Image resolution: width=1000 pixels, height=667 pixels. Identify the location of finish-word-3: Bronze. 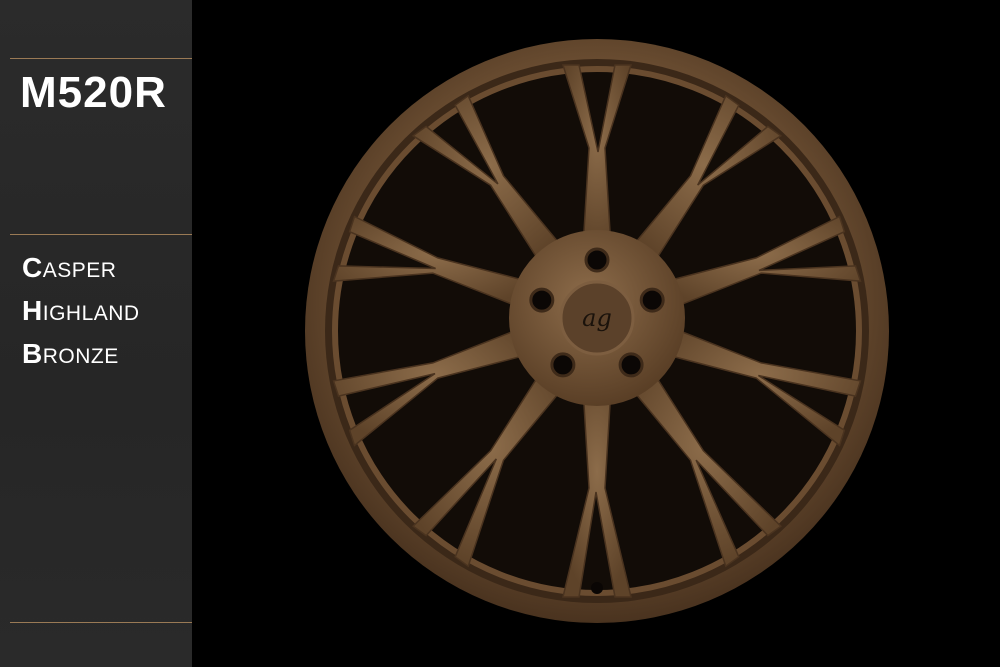
(70, 353).